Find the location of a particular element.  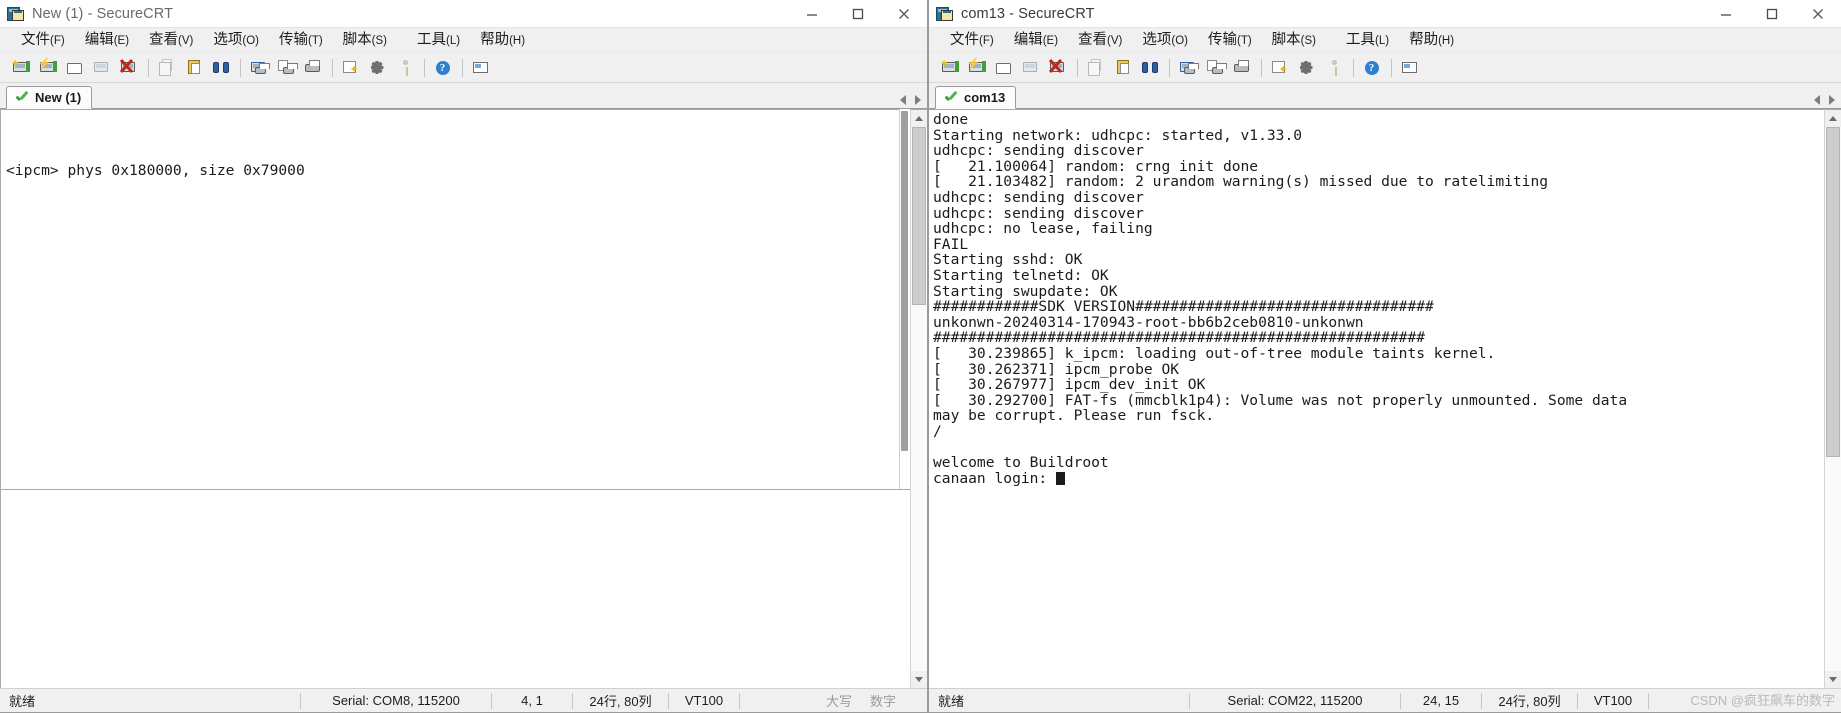

status-cursor-position: 4, 1 is located at coordinates (532, 700).